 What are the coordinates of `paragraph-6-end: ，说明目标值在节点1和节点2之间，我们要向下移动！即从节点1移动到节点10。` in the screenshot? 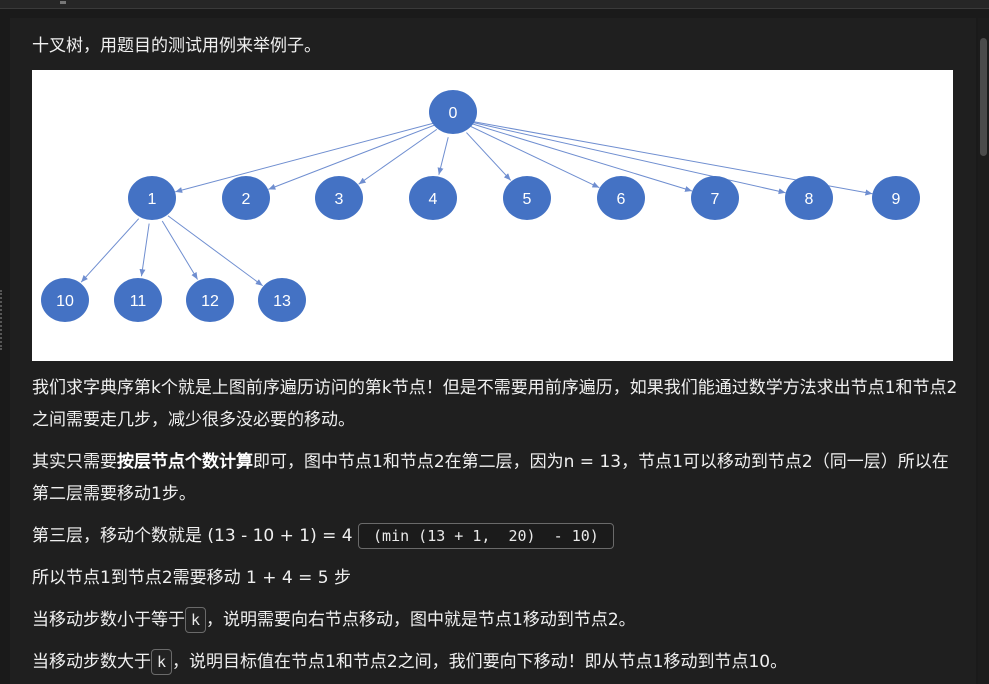 It's located at (480, 662).